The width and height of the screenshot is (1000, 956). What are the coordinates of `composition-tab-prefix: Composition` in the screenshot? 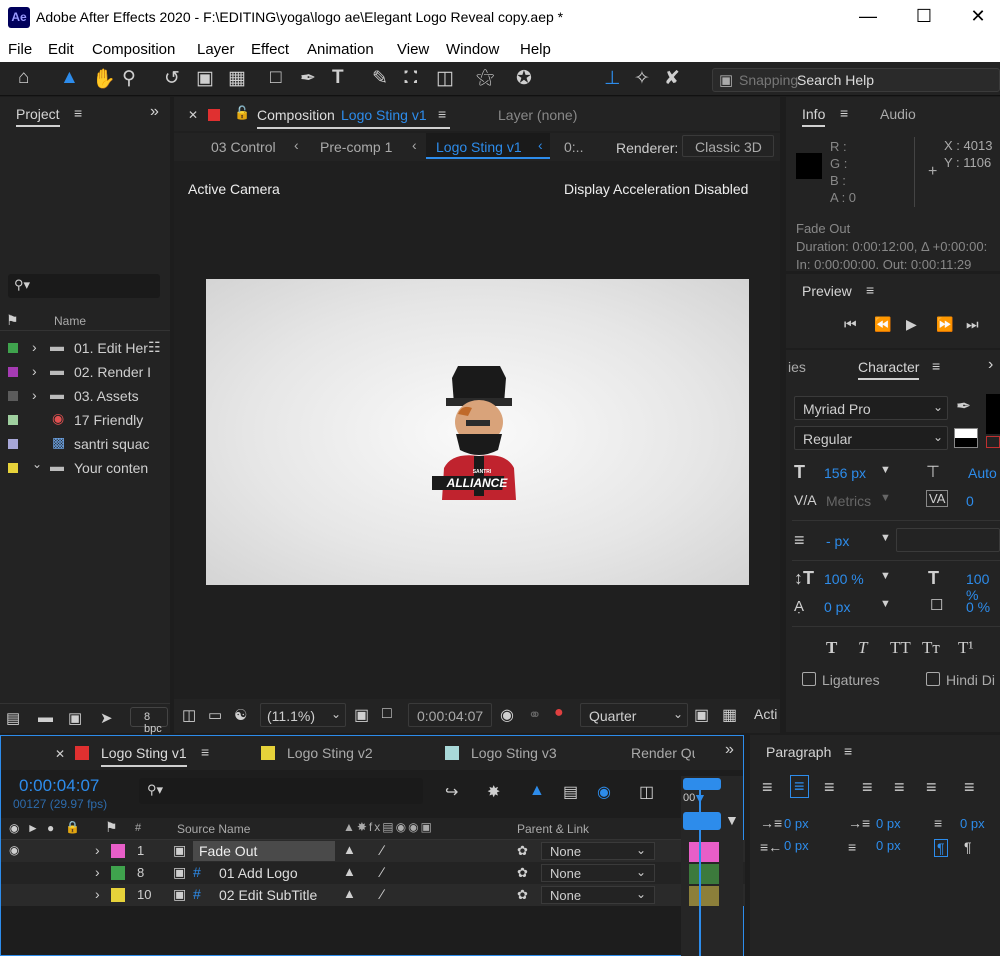 It's located at (296, 115).